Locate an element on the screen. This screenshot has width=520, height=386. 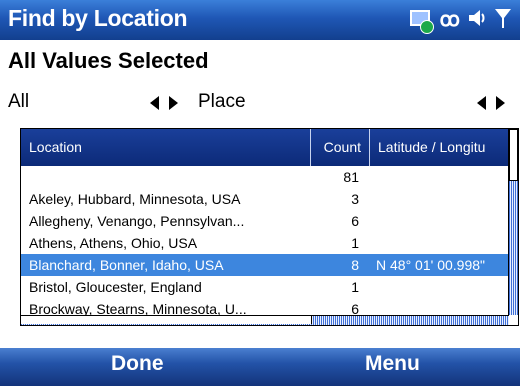
table-row: Athens, Athens, Ohio, USA 1 is located at coordinates (265, 243).